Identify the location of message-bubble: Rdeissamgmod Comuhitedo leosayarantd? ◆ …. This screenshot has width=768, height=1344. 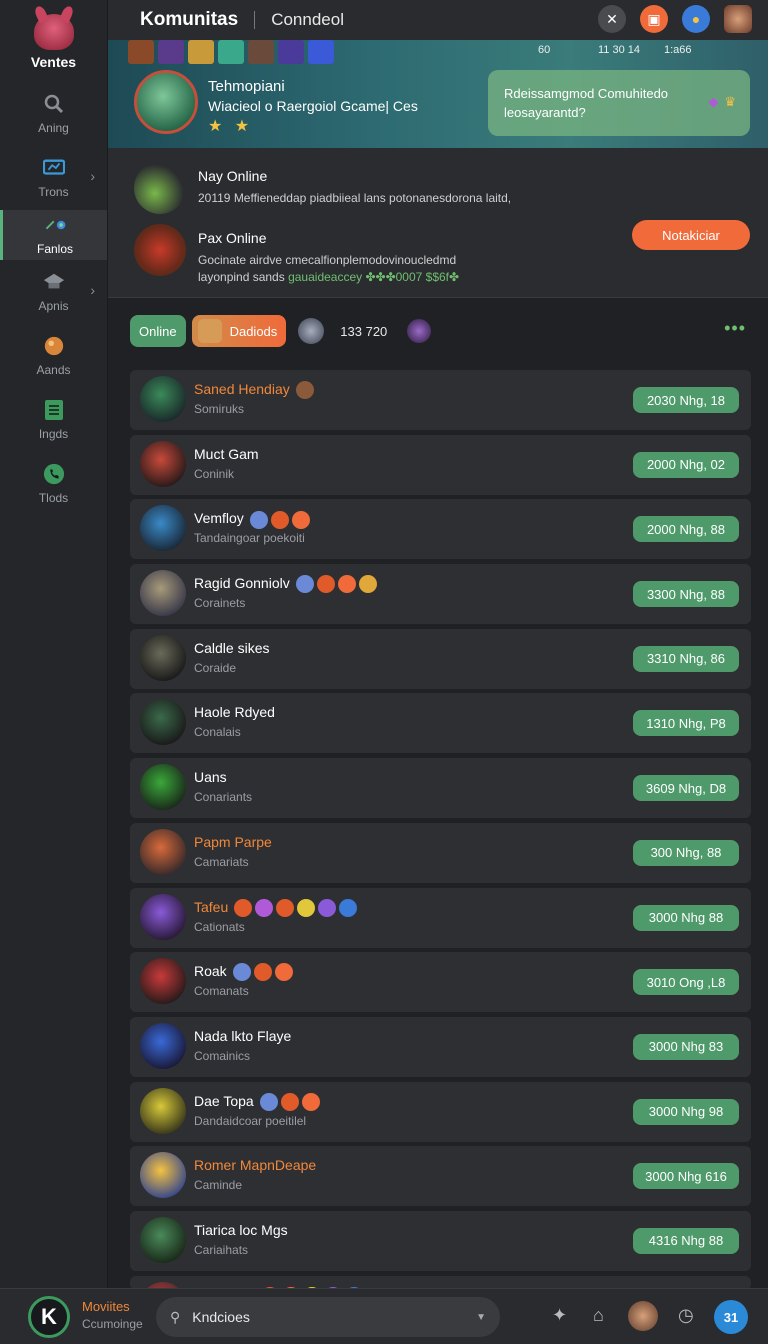
(619, 103).